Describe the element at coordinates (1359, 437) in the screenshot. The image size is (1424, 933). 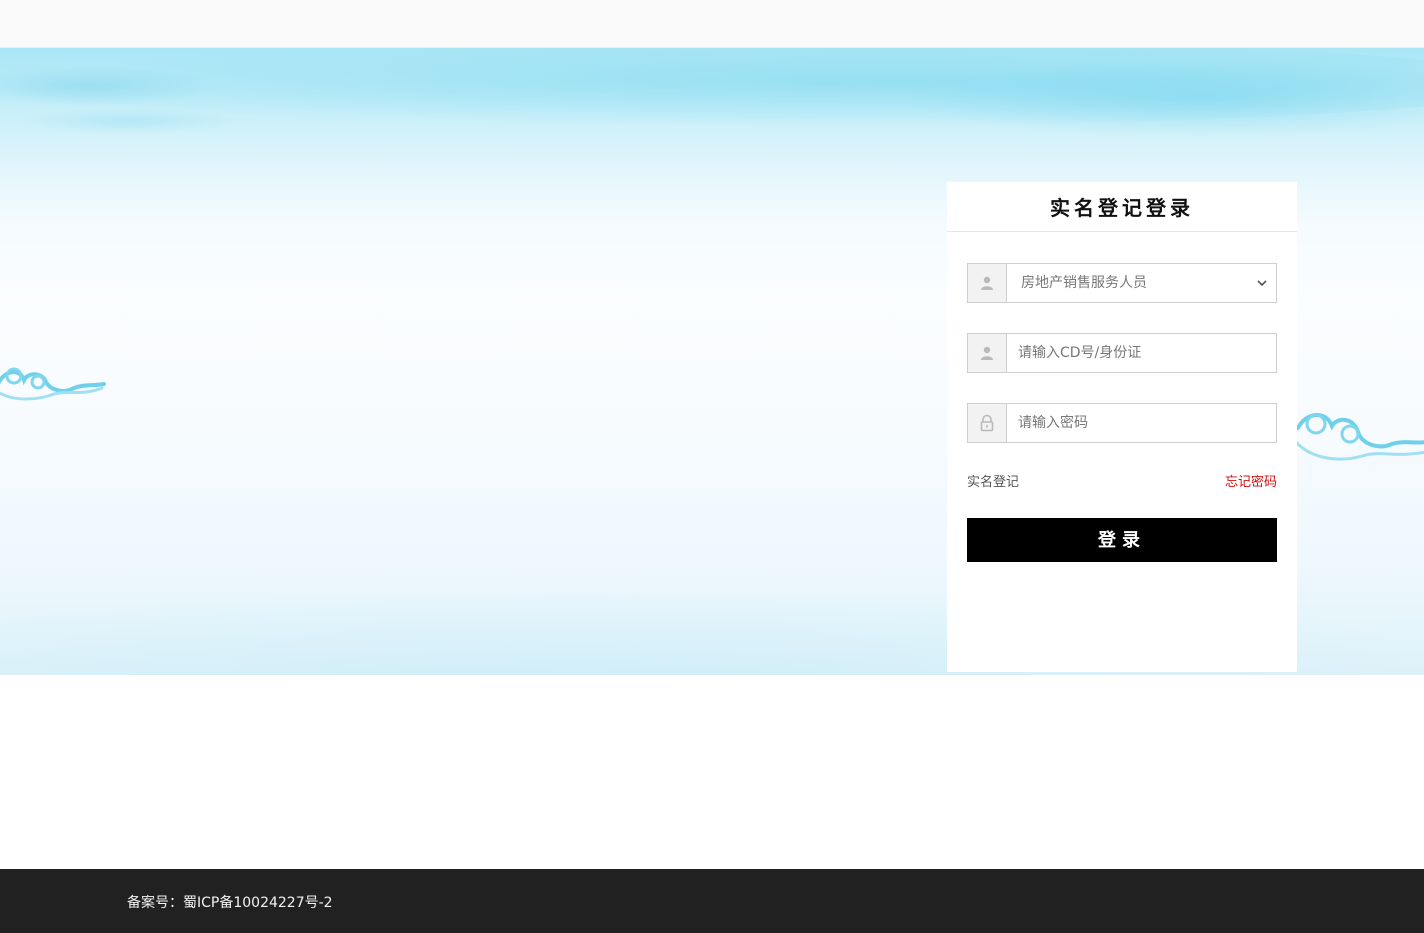
I see `decorative-cloud-right` at that location.